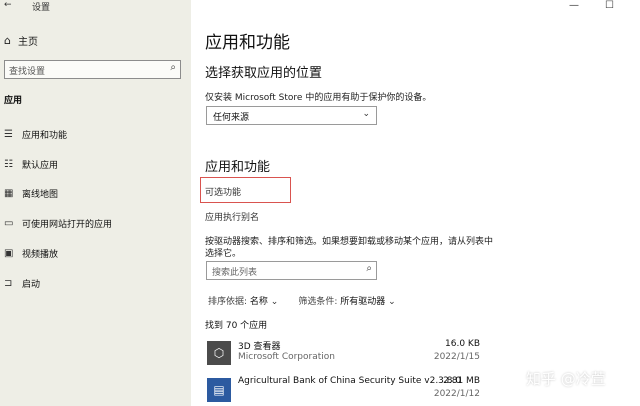 The width and height of the screenshot is (640, 406). What do you see at coordinates (31, 193) in the screenshot?
I see `sidebar-item-offline-maps: ▦ 离线地图` at bounding box center [31, 193].